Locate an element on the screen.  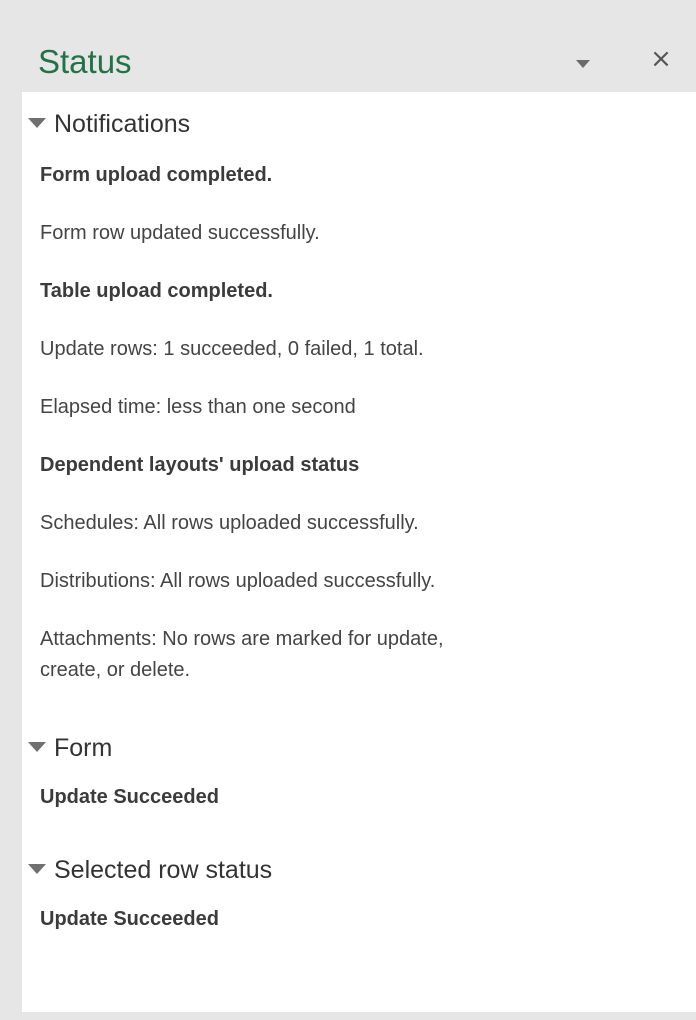
selected-row-status-message: Update Succeeded is located at coordinates (129, 919).